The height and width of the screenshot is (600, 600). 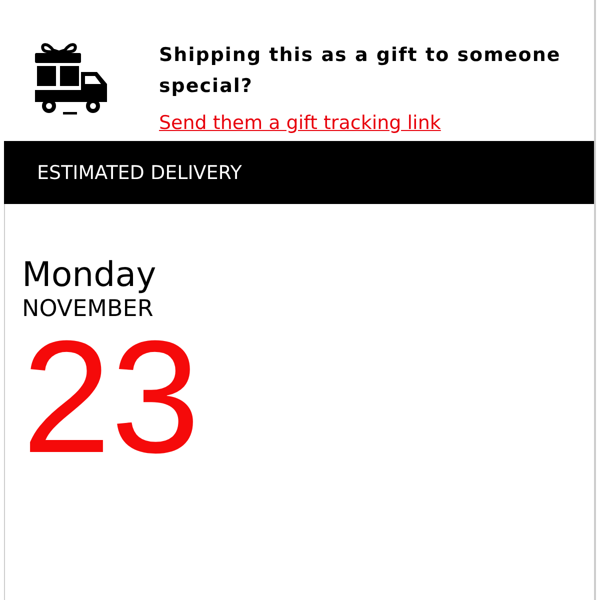 I want to click on gift-tracking-link: Send them a gift tracking link, so click(x=300, y=123).